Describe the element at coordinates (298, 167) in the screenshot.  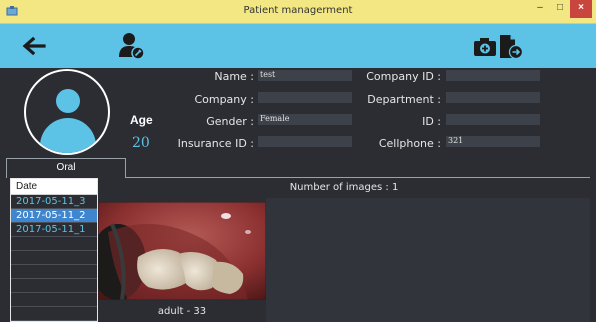
I see `tab-bar: Oral` at that location.